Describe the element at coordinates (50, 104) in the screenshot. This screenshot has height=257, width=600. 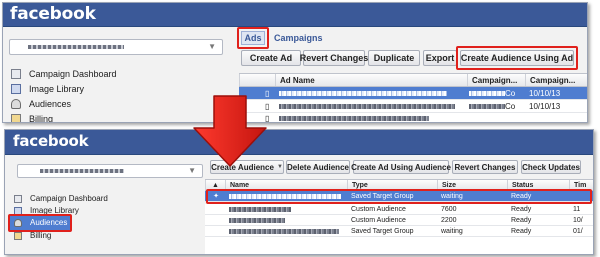
I see `sidebar-item-label: Audiences` at that location.